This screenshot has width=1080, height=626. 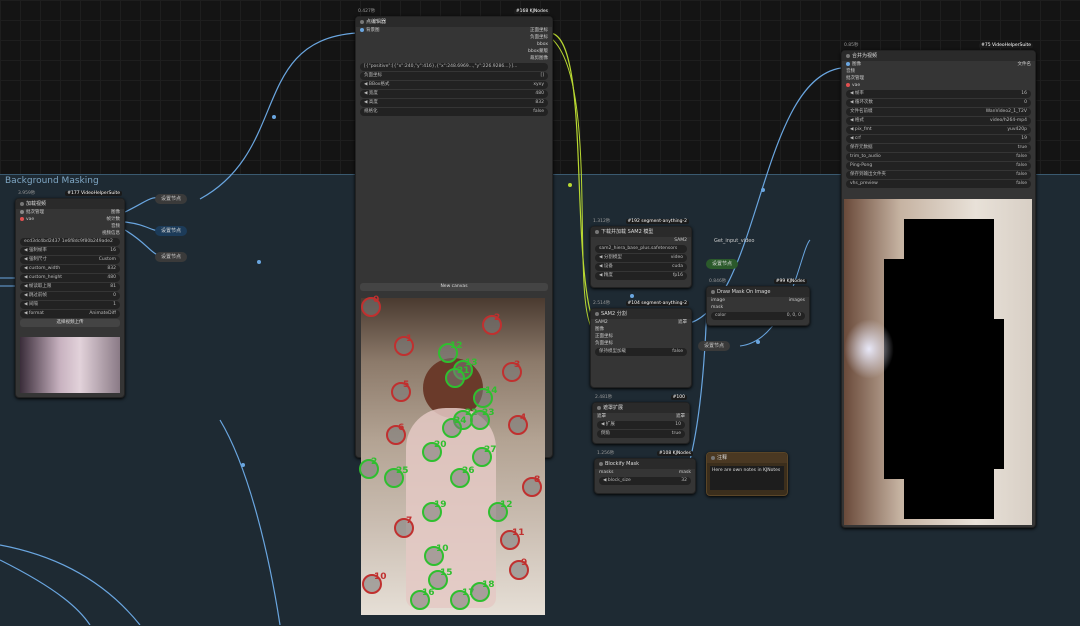 I want to click on tapered-toggle: 倒角 true, so click(x=641, y=434).